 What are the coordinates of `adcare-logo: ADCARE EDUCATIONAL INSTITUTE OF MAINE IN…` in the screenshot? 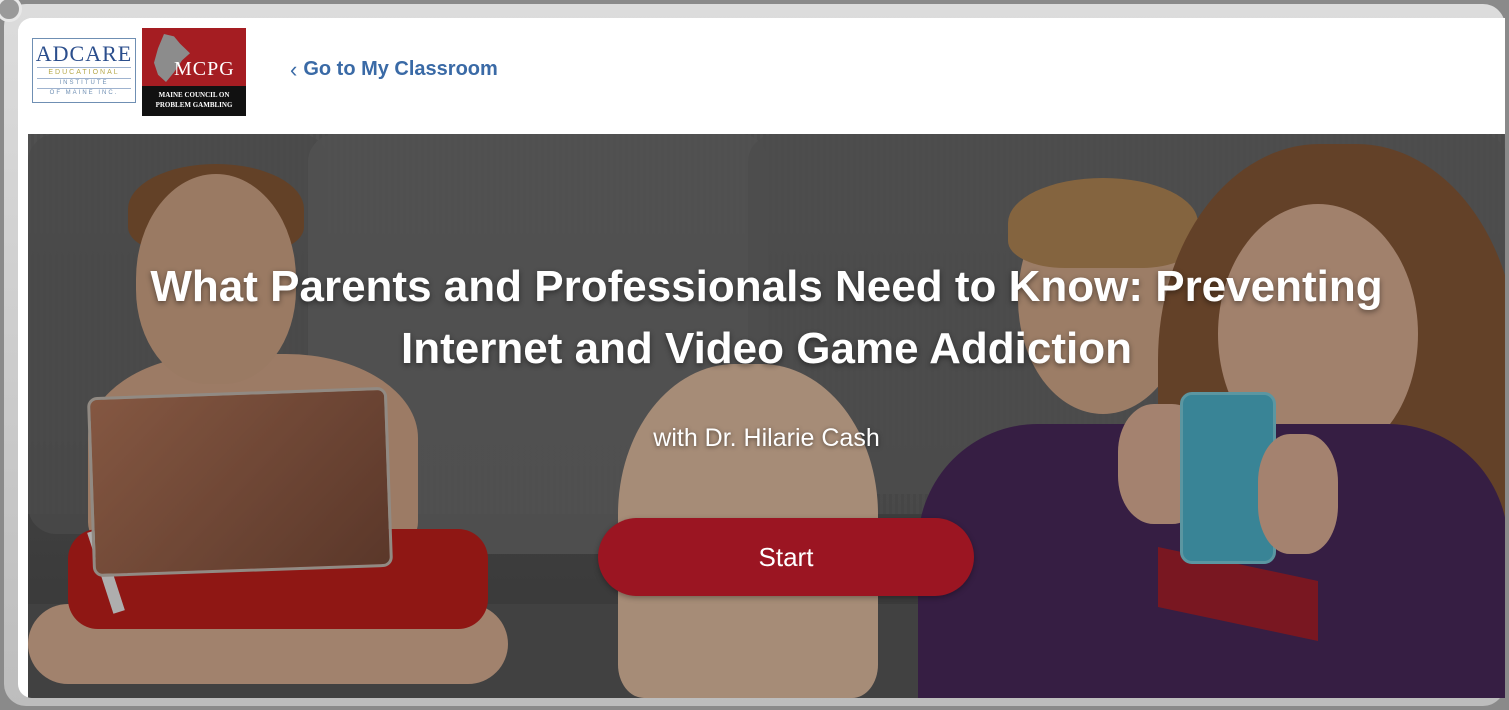 It's located at (84, 70).